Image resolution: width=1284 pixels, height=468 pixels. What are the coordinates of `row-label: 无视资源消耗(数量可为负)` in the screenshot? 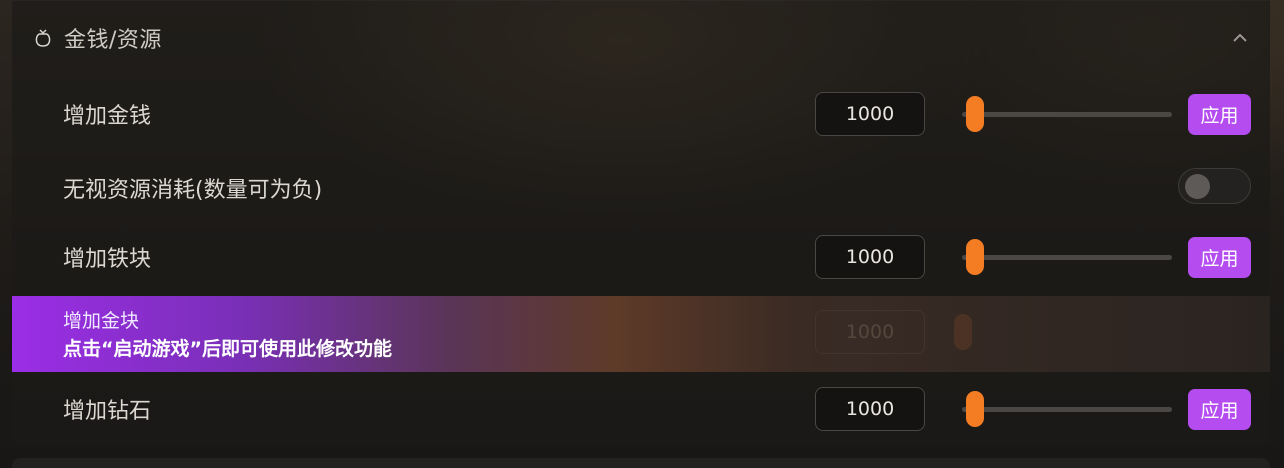 It's located at (193, 190).